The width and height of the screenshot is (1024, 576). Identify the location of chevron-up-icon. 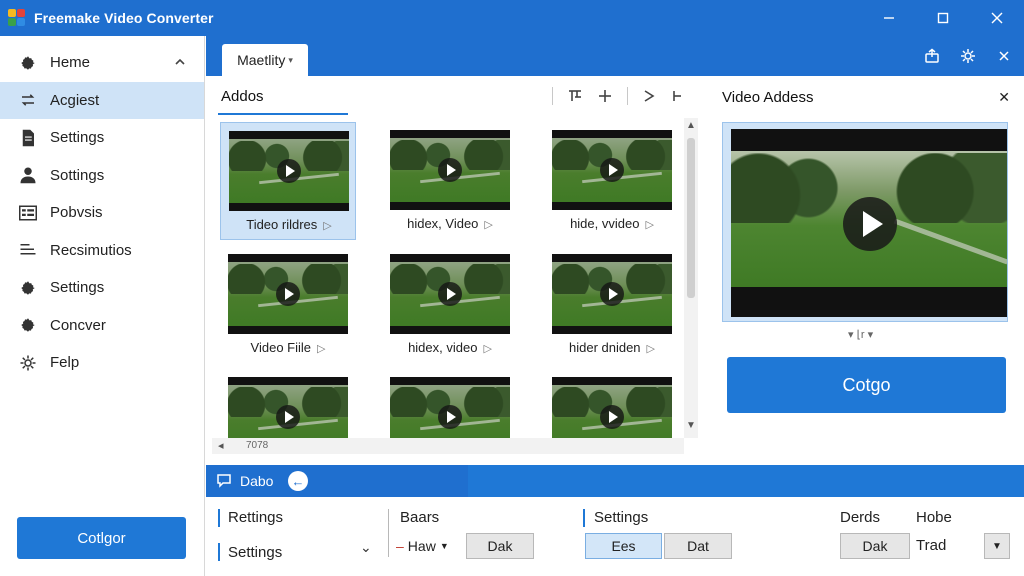
(180, 62).